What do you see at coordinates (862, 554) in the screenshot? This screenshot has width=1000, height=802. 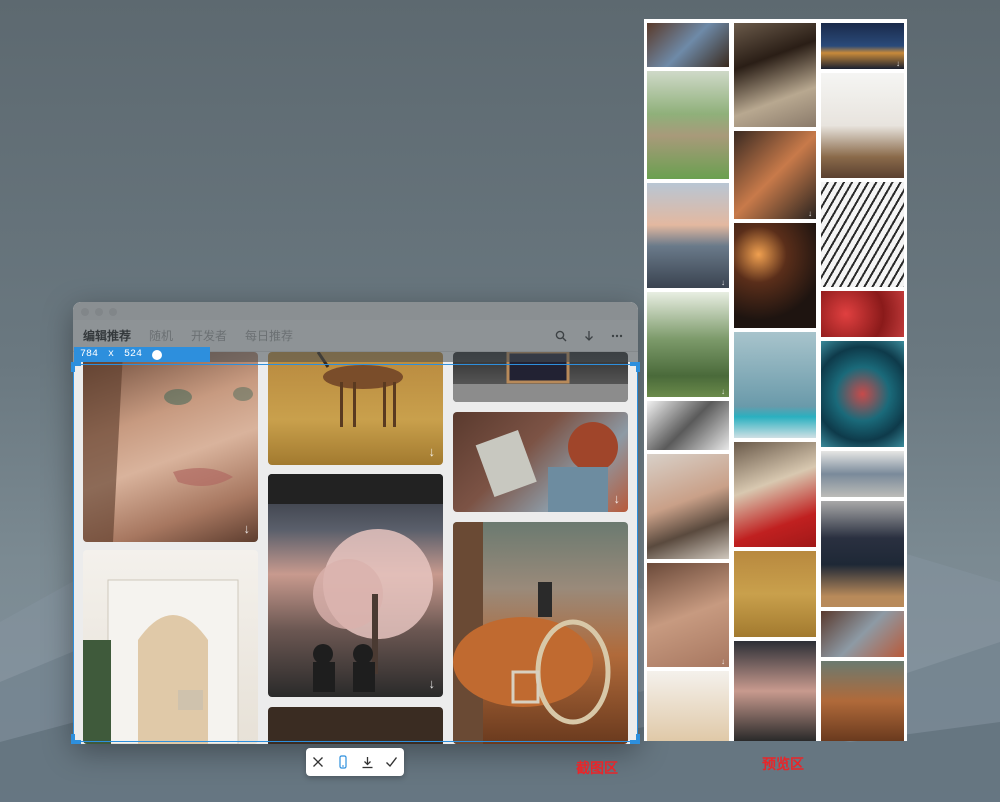 I see `preview-photo-chalkboard` at bounding box center [862, 554].